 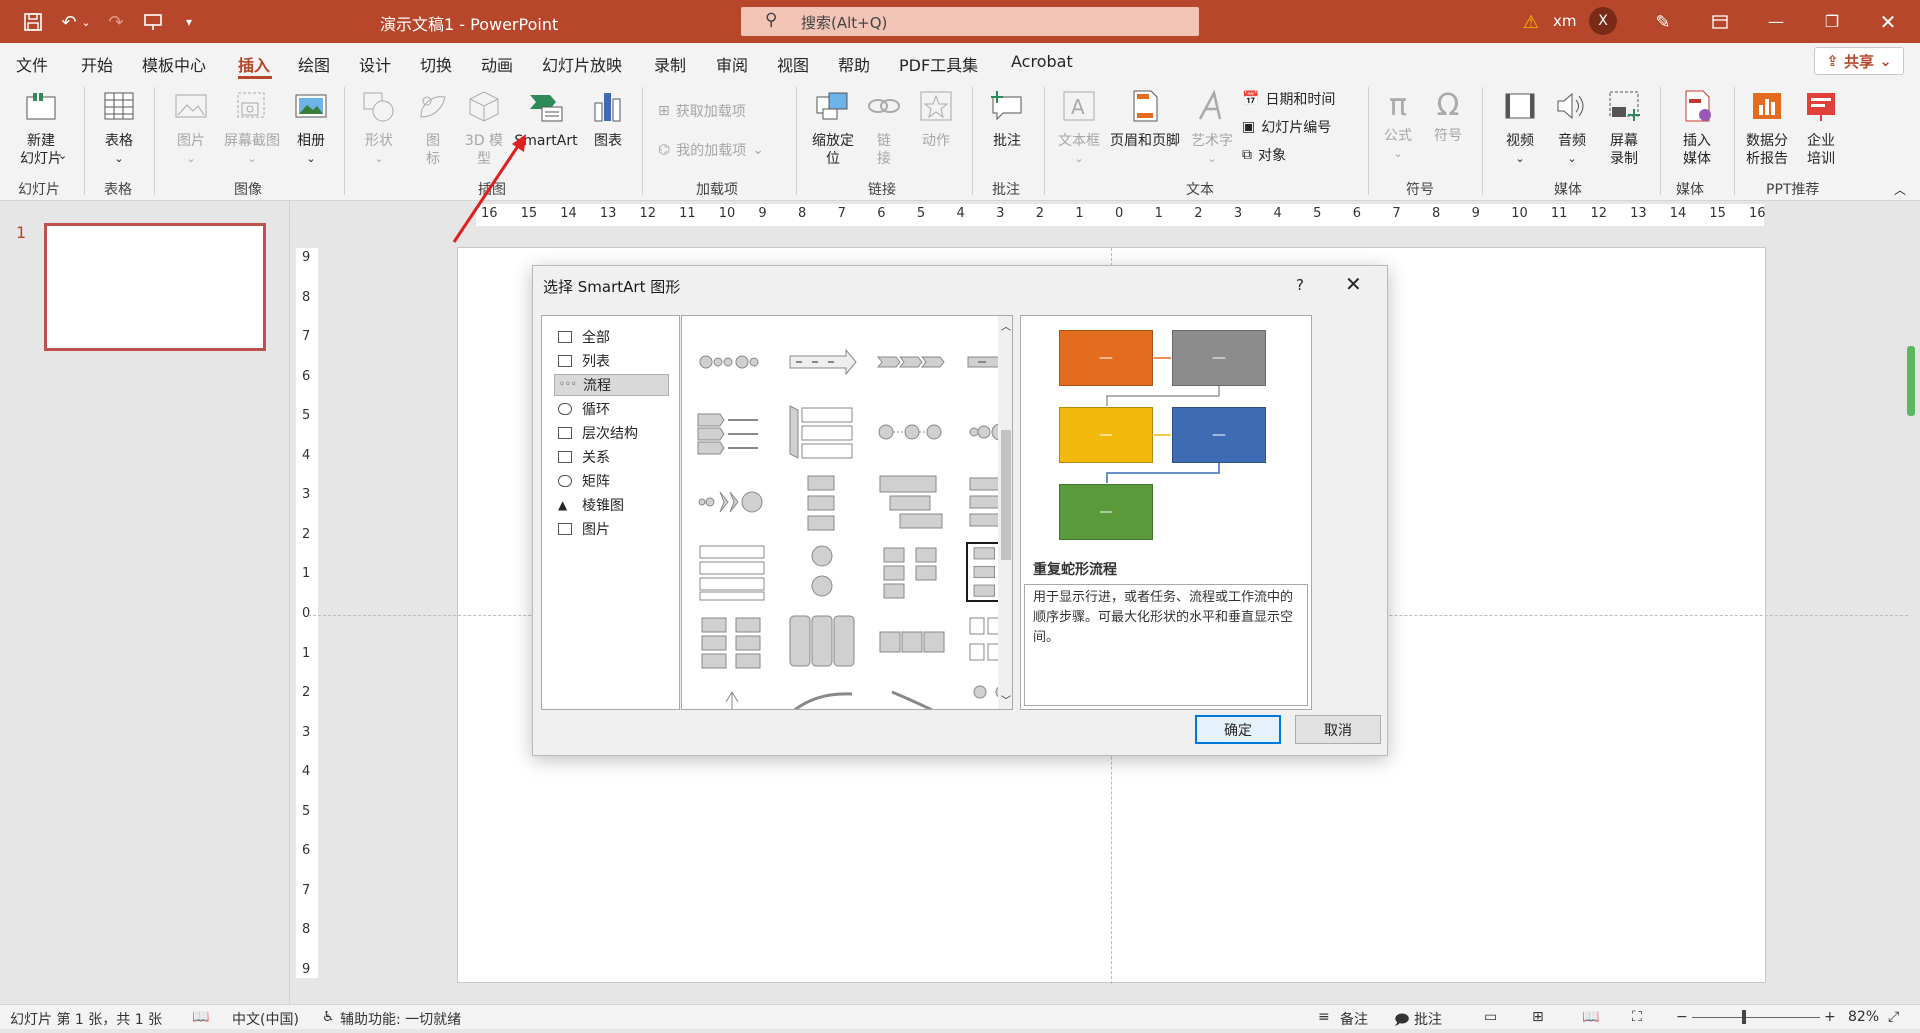 What do you see at coordinates (1264, 155) in the screenshot?
I see `object-button: ⧉ 对象` at bounding box center [1264, 155].